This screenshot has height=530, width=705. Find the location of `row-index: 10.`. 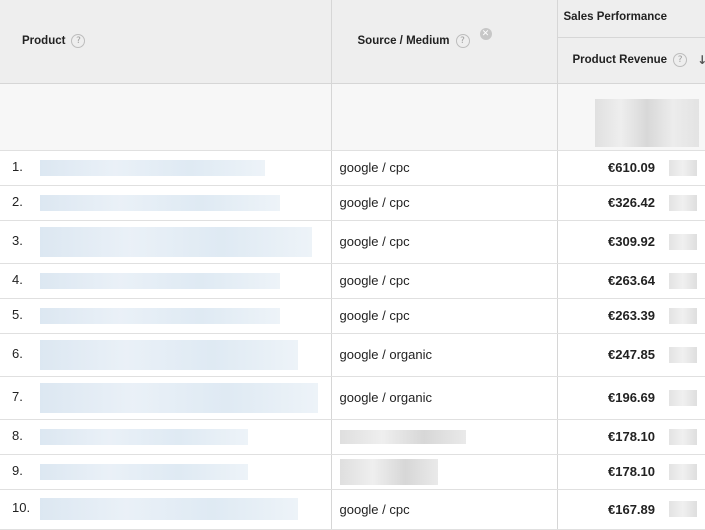

row-index: 10. is located at coordinates (21, 508).